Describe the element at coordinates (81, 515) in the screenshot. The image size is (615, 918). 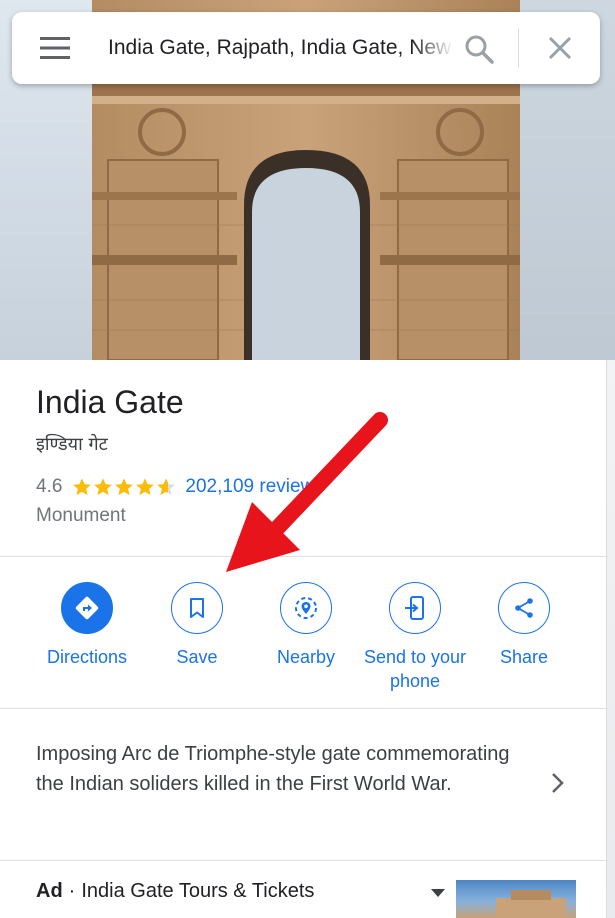
I see `place-category: Monument` at that location.